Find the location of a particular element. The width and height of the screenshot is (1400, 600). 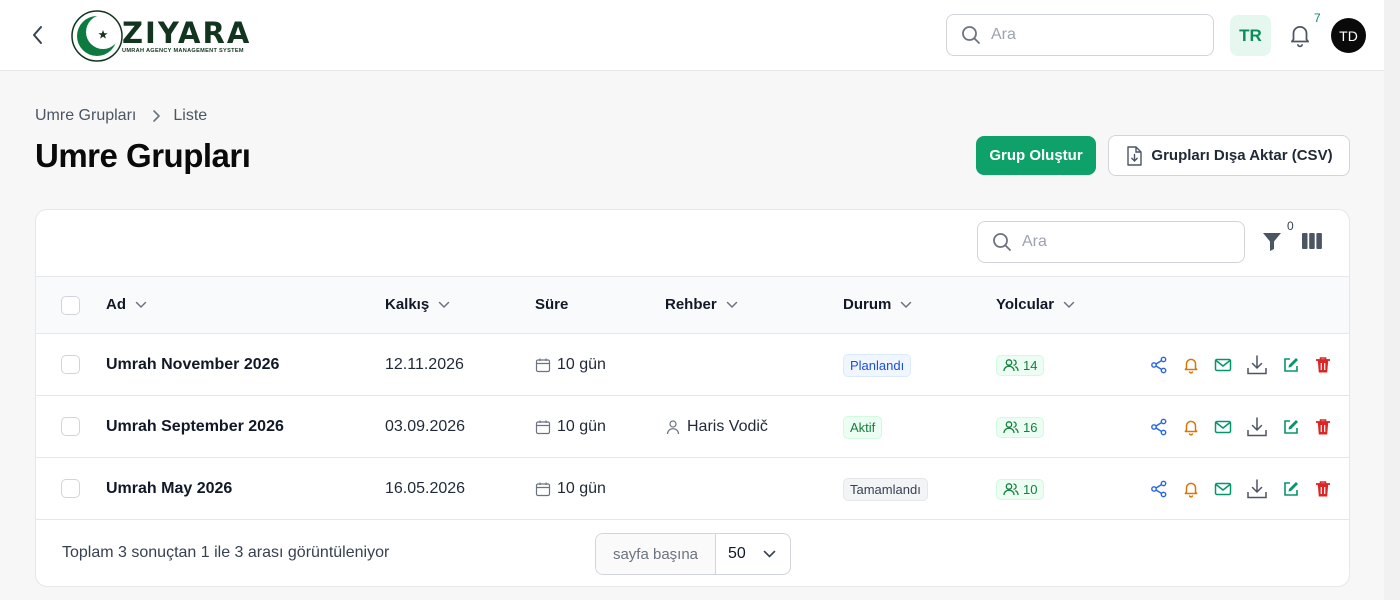

notifications-button is located at coordinates (1300, 35).